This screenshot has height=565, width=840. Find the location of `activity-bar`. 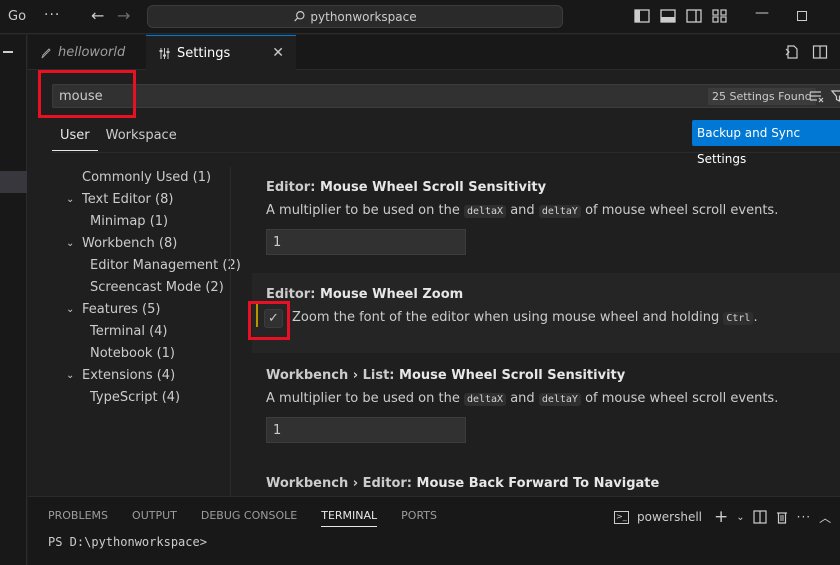

activity-bar is located at coordinates (13, 300).